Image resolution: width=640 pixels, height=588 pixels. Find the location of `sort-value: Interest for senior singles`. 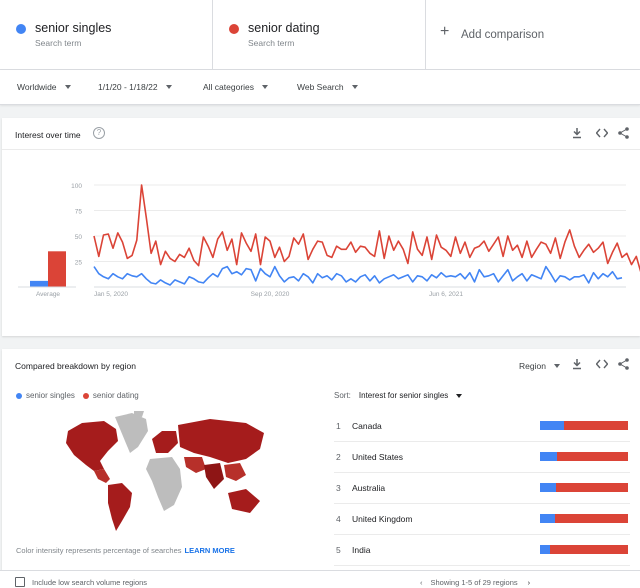

sort-value: Interest for senior singles is located at coordinates (403, 395).